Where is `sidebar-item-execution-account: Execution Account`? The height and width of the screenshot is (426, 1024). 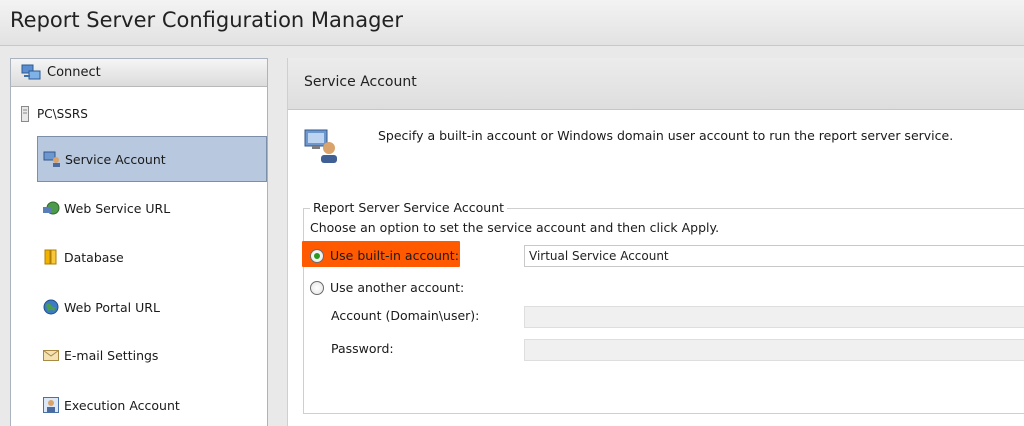 sidebar-item-execution-account: Execution Account is located at coordinates (152, 404).